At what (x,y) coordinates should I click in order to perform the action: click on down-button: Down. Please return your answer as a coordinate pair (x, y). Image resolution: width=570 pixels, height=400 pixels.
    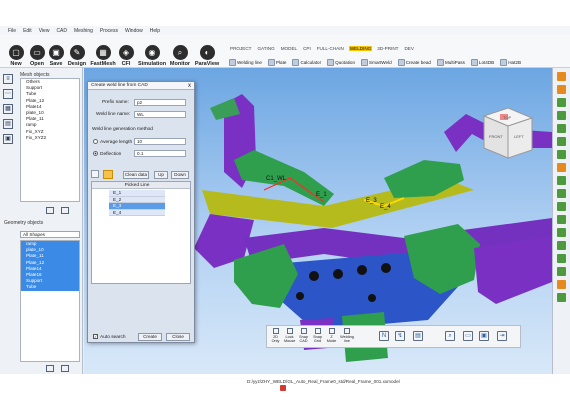
    Looking at the image, I should click on (180, 175).